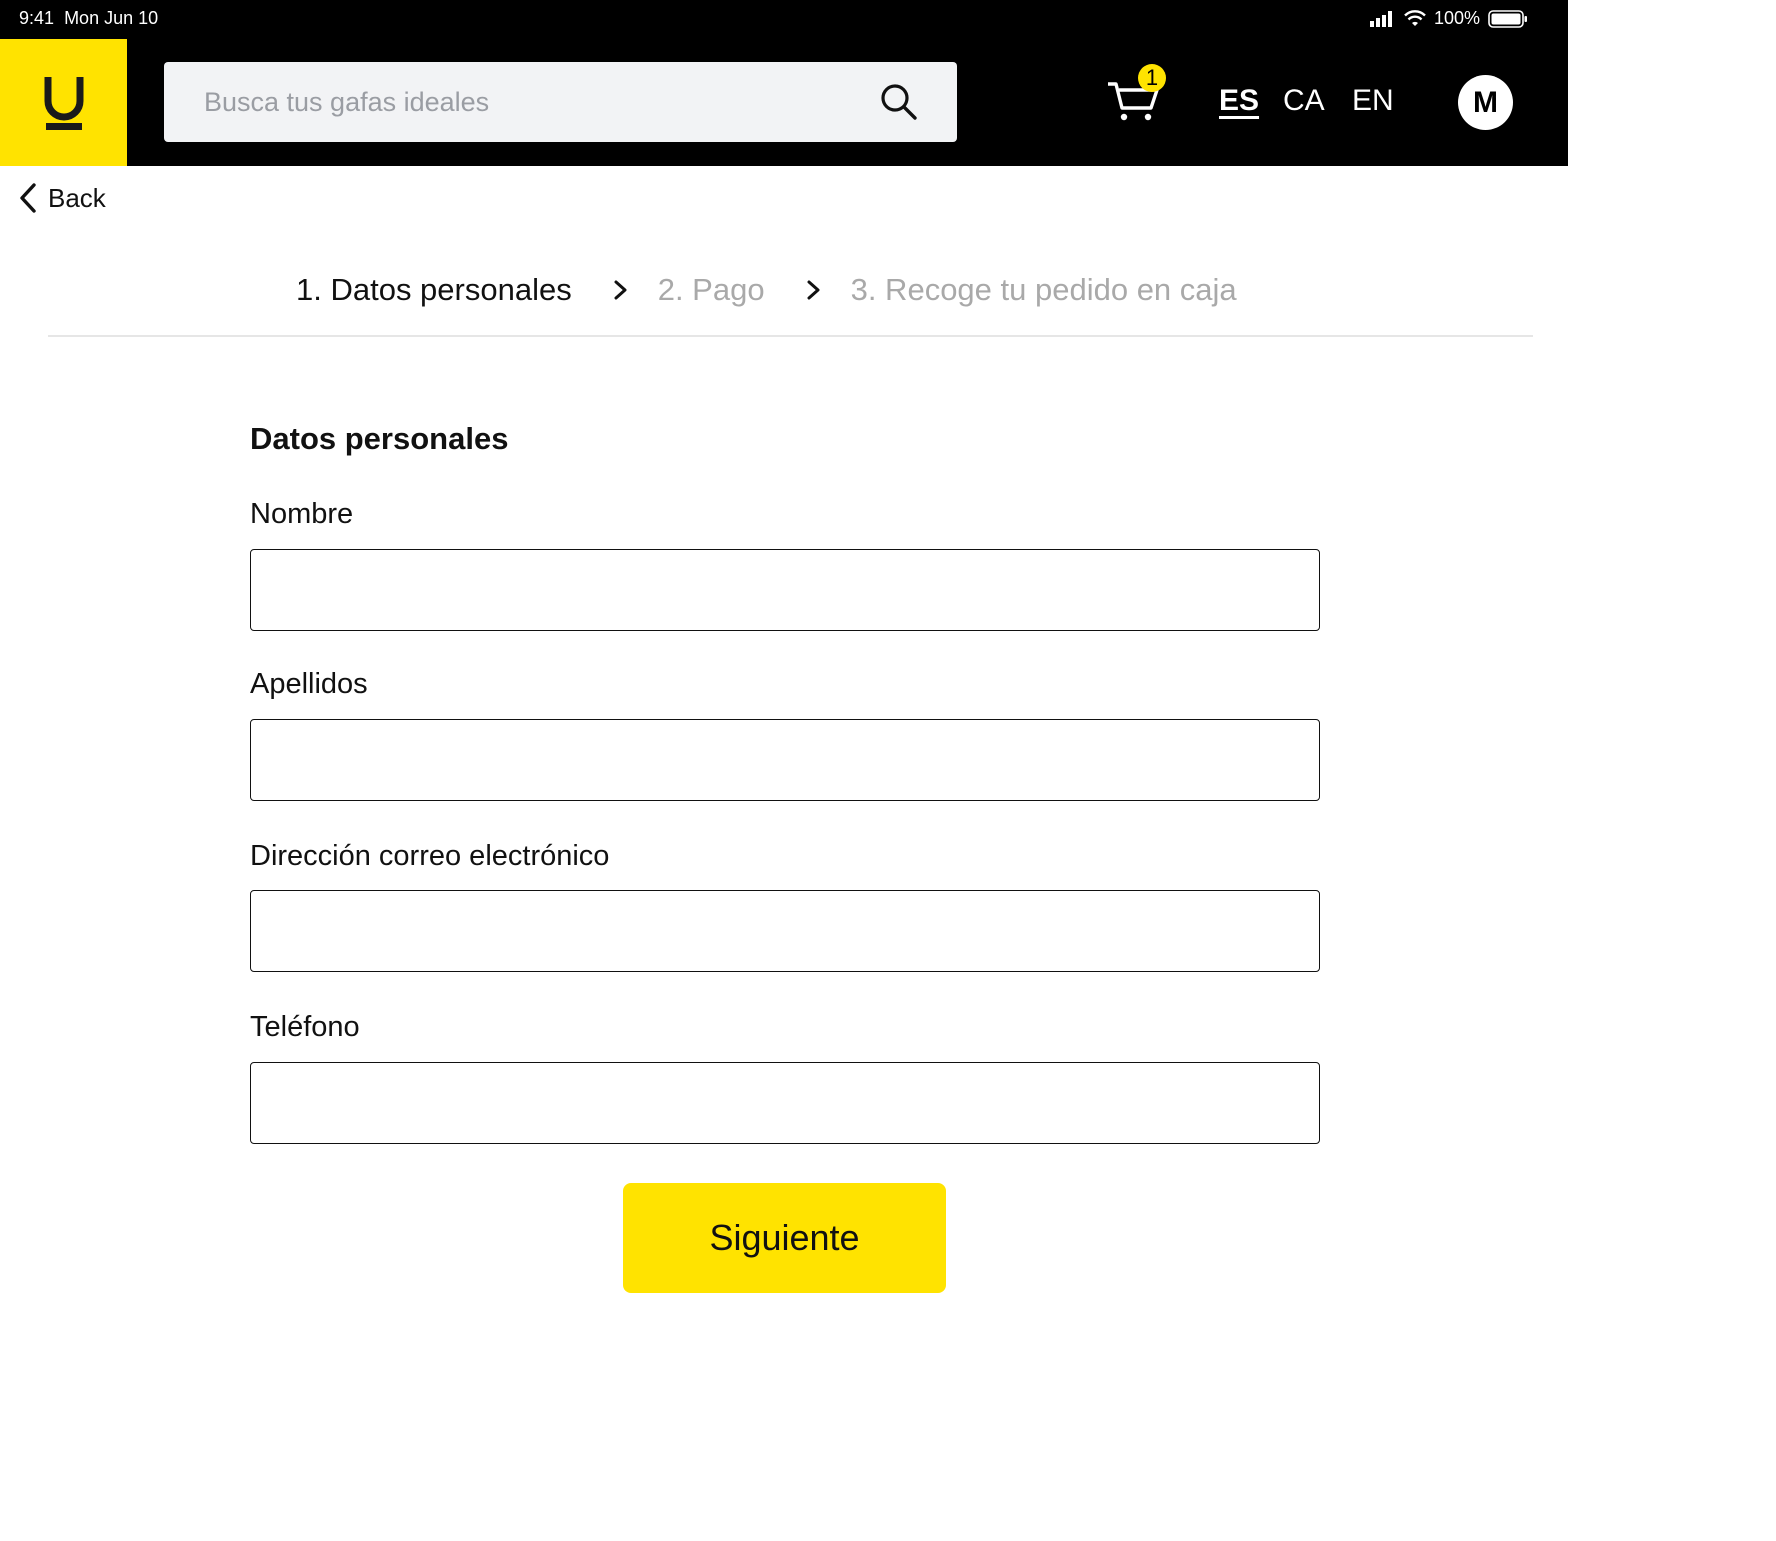 The width and height of the screenshot is (1776, 1541). Describe the element at coordinates (534, 102) in the screenshot. I see `search-input` at that location.